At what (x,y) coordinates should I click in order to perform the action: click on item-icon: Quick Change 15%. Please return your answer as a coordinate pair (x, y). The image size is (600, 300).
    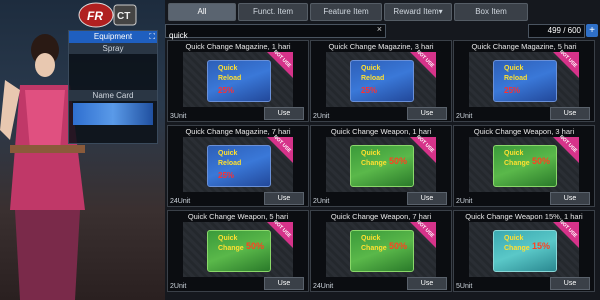
    Looking at the image, I should click on (525, 251).